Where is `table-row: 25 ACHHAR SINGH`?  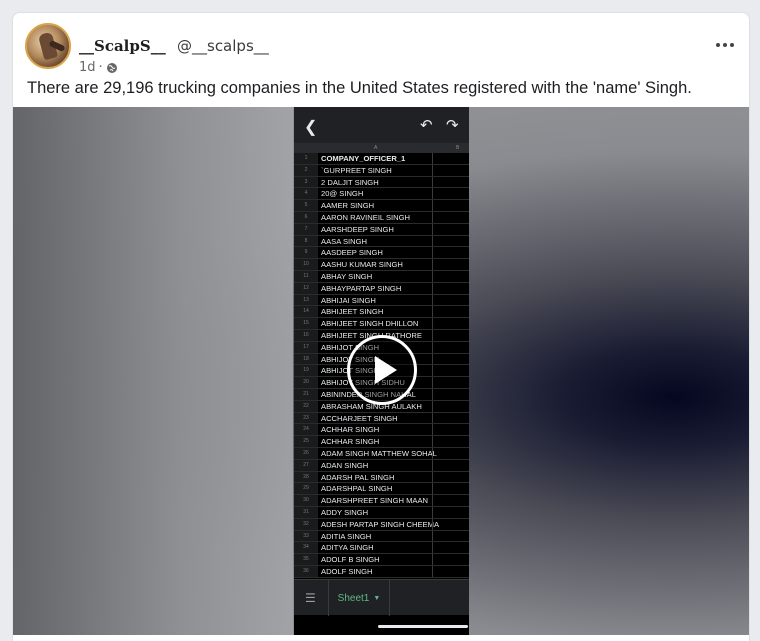
table-row: 25 ACHHAR SINGH is located at coordinates (381, 442).